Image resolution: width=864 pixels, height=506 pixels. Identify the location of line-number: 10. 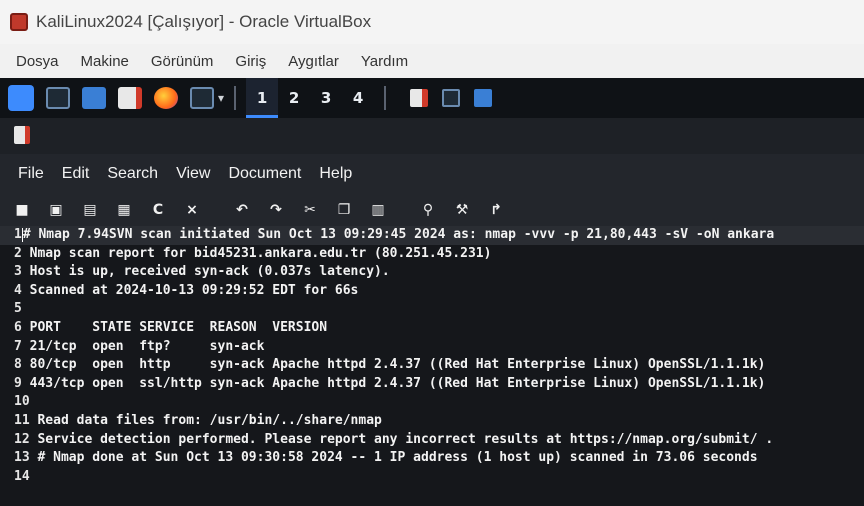
(22, 402).